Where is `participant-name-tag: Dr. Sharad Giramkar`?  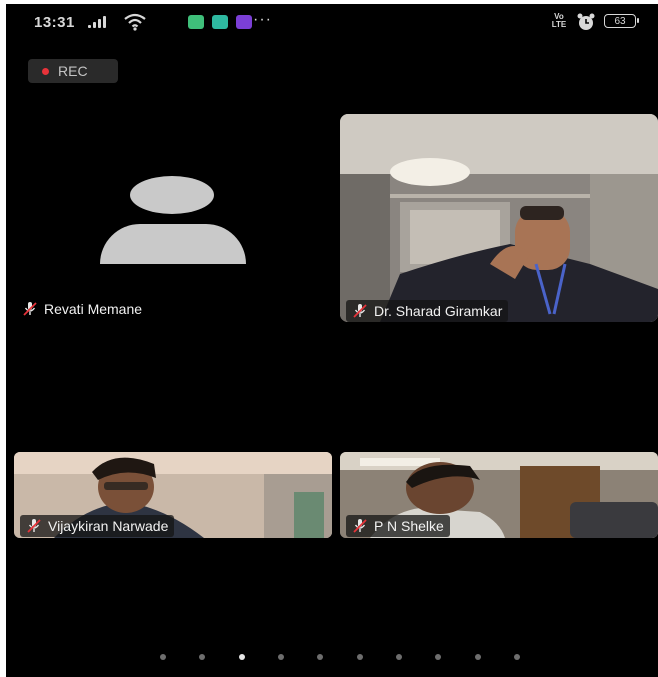
participant-name-tag: Dr. Sharad Giramkar is located at coordinates (427, 311).